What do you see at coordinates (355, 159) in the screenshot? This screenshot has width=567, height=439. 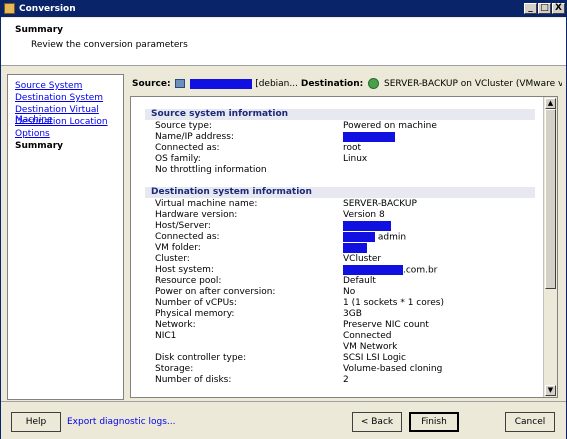 I see `row-value: Linux` at bounding box center [355, 159].